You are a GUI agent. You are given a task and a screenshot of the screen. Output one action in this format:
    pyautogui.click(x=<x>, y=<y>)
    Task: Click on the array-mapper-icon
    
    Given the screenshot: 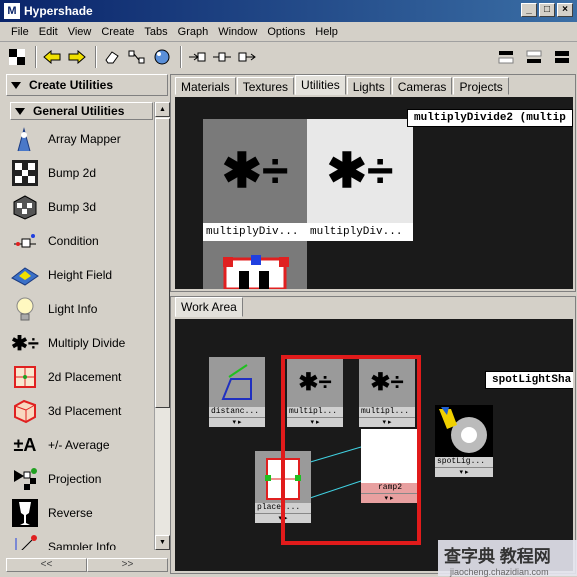 What is the action you would take?
    pyautogui.click(x=25, y=139)
    